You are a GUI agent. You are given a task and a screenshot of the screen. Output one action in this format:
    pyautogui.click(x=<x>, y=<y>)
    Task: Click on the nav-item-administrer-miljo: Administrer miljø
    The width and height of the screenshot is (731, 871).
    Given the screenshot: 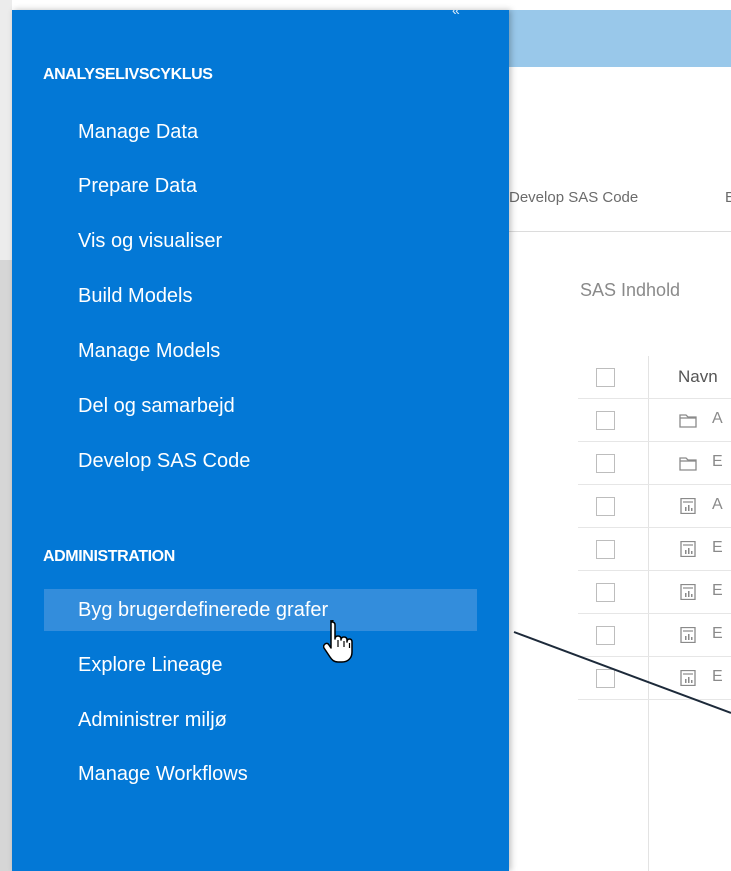 What is the action you would take?
    pyautogui.click(x=260, y=720)
    